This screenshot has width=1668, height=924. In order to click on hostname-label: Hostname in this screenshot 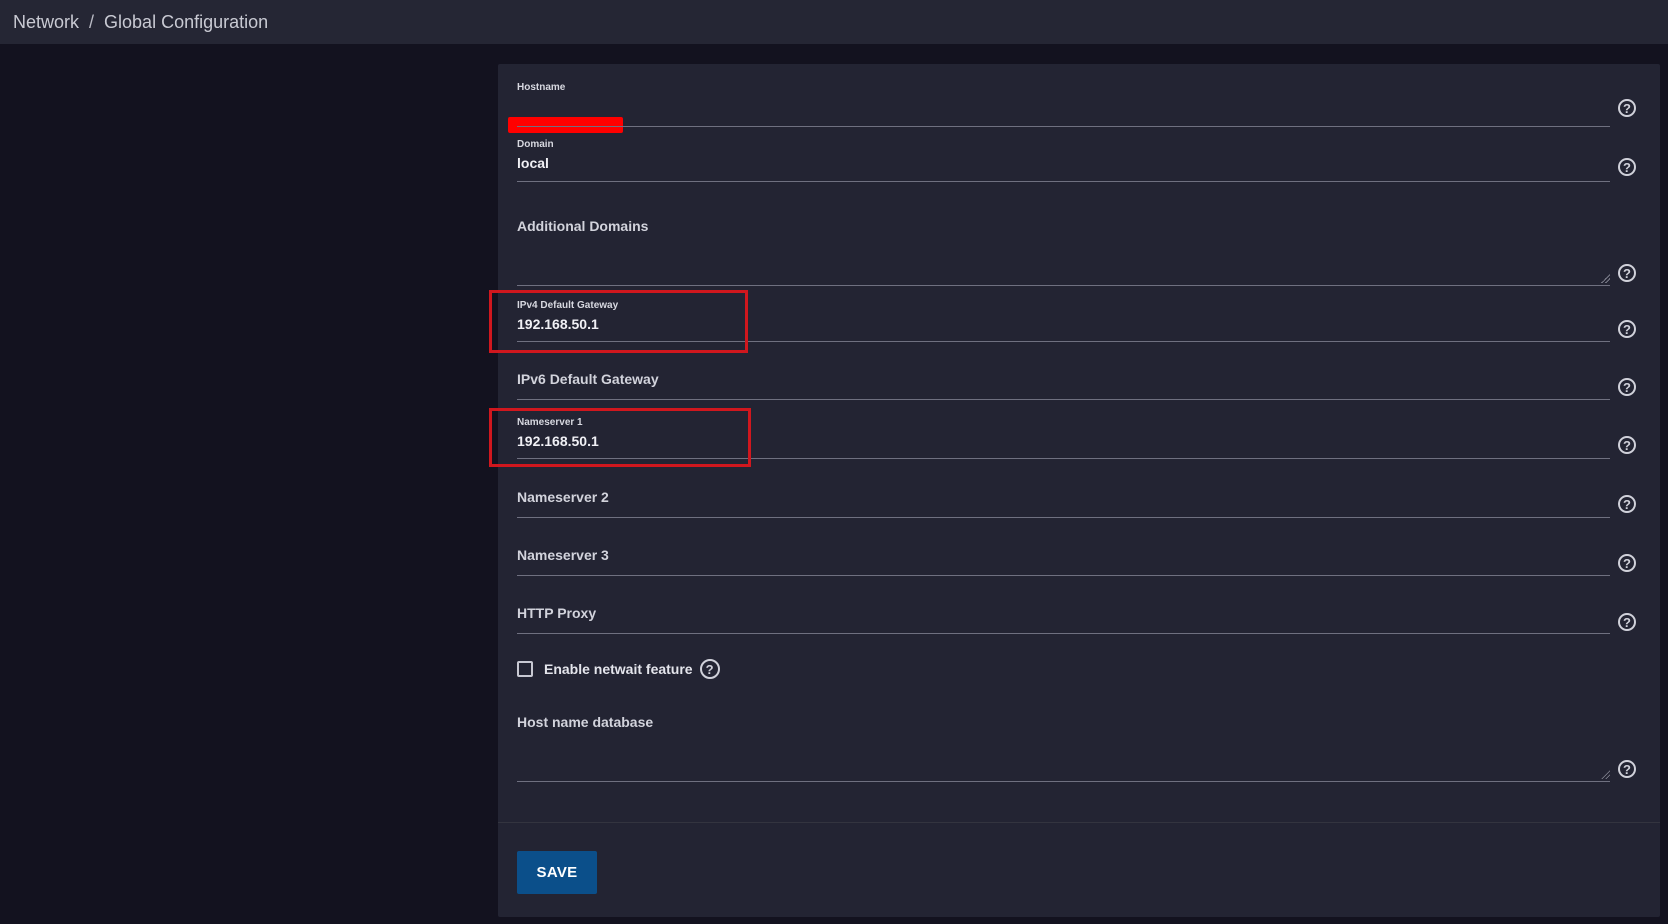, I will do `click(541, 87)`.